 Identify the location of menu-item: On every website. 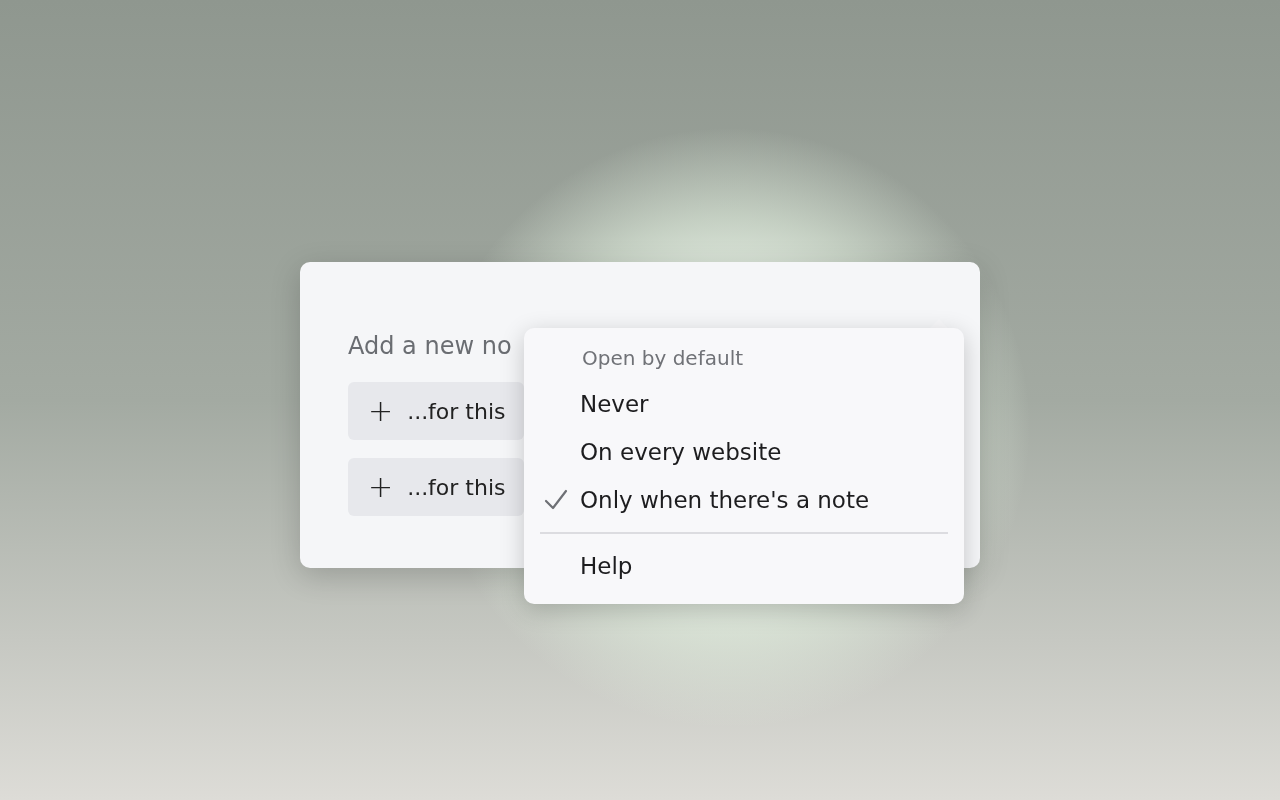
(744, 452).